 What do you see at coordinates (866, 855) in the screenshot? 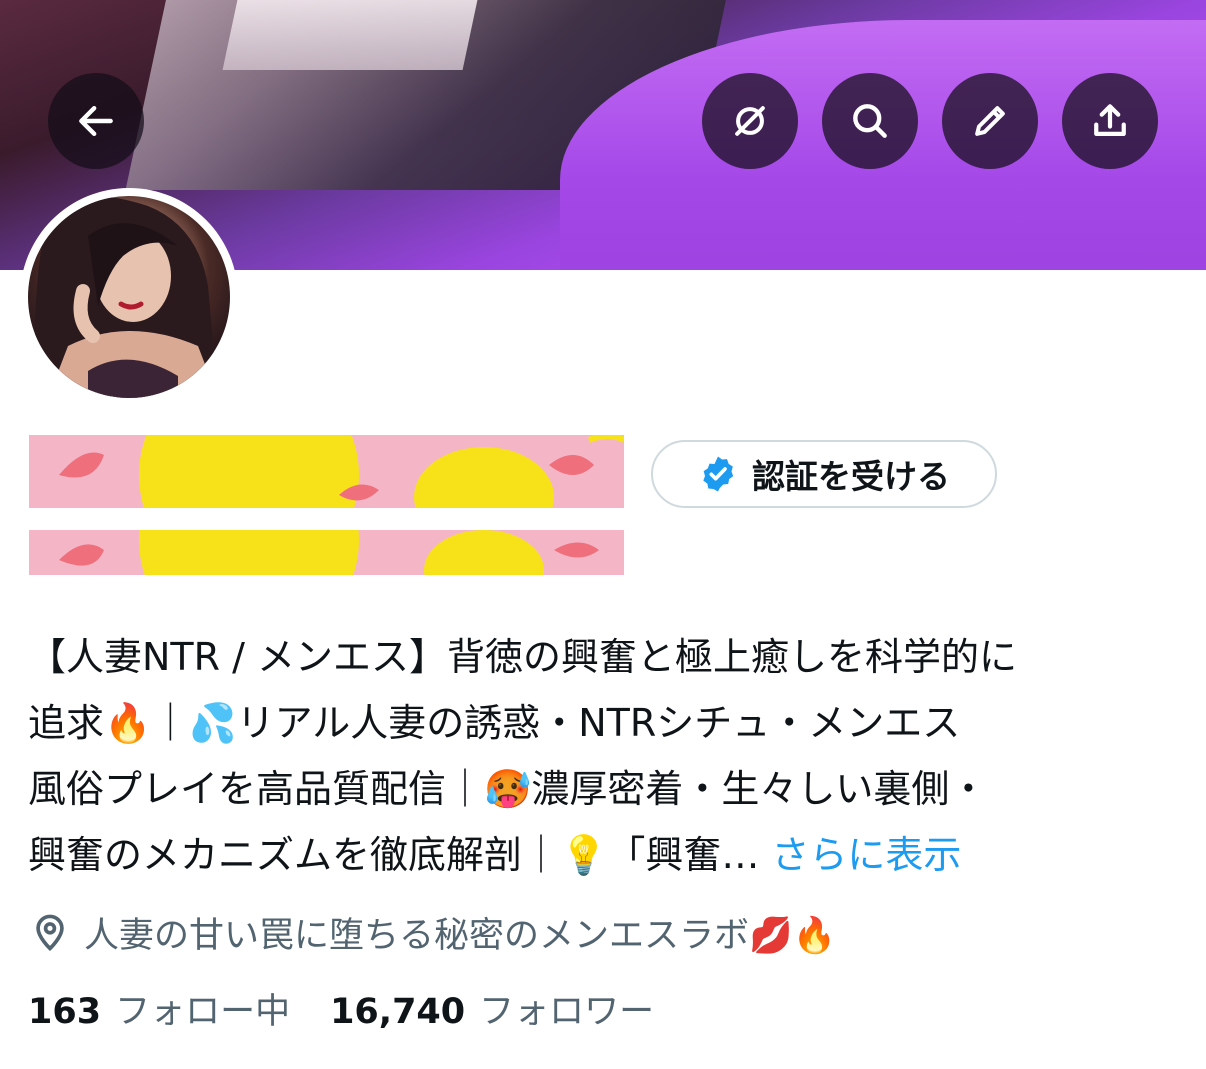
I see `show-more-link: さらに表示` at bounding box center [866, 855].